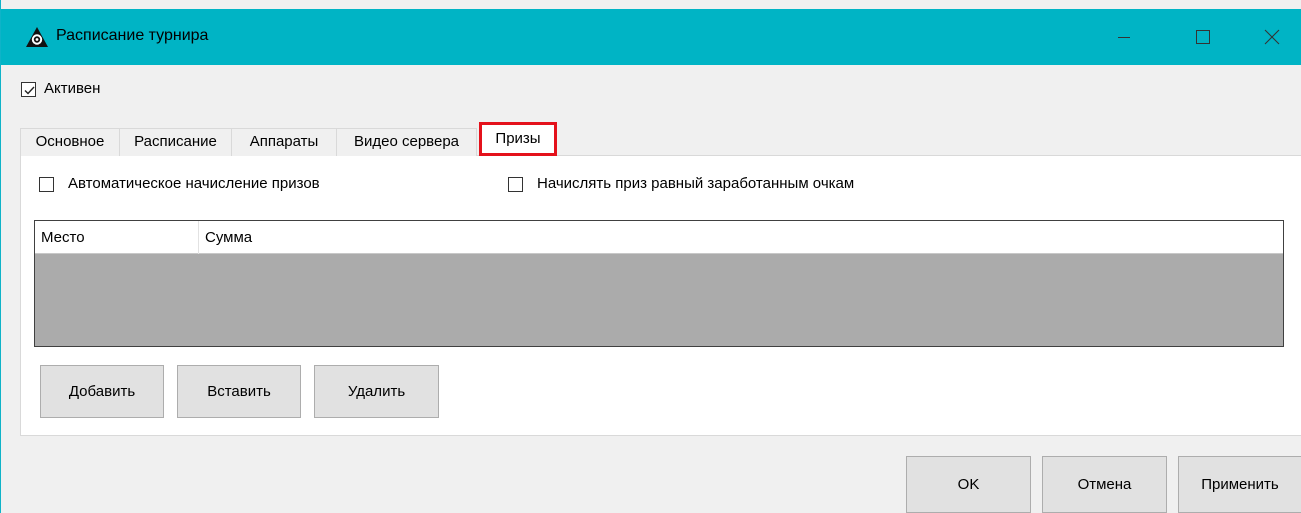 The width and height of the screenshot is (1301, 513). I want to click on insert-button: Вставить, so click(239, 391).